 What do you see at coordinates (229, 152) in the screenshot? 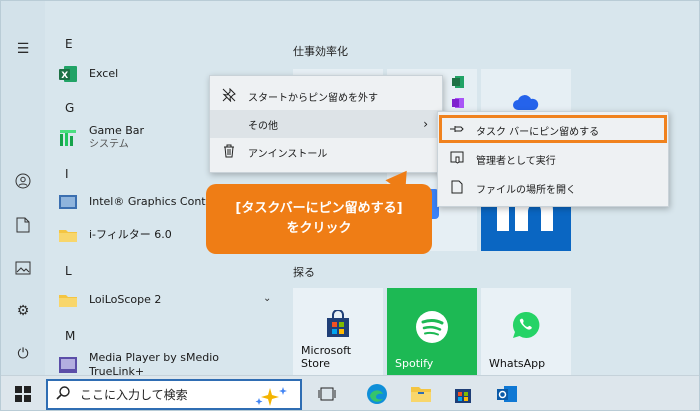
I see `trash-icon` at bounding box center [229, 152].